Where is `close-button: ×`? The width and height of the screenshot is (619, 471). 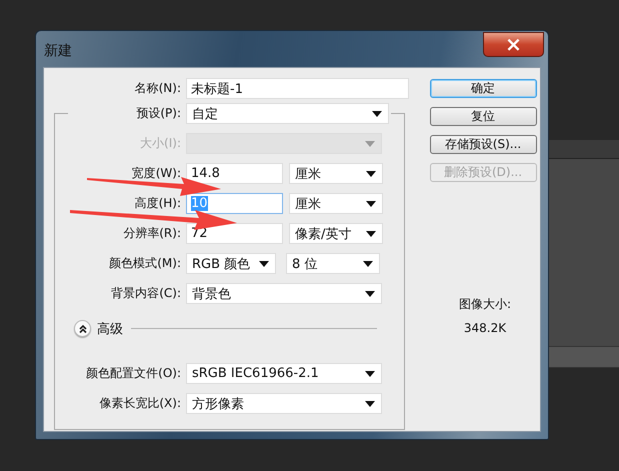
close-button: × is located at coordinates (513, 44).